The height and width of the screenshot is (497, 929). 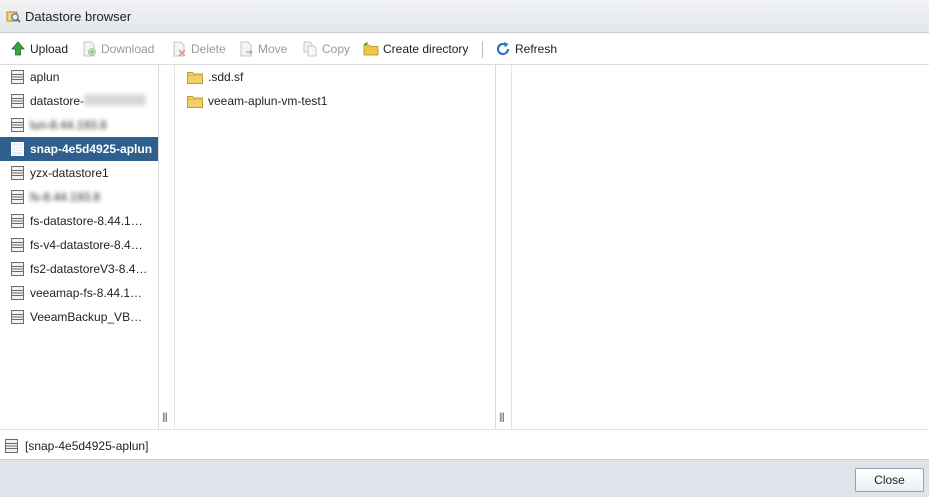 I want to click on current-path: [snap-4e5d4925-aplun], so click(x=87, y=446).